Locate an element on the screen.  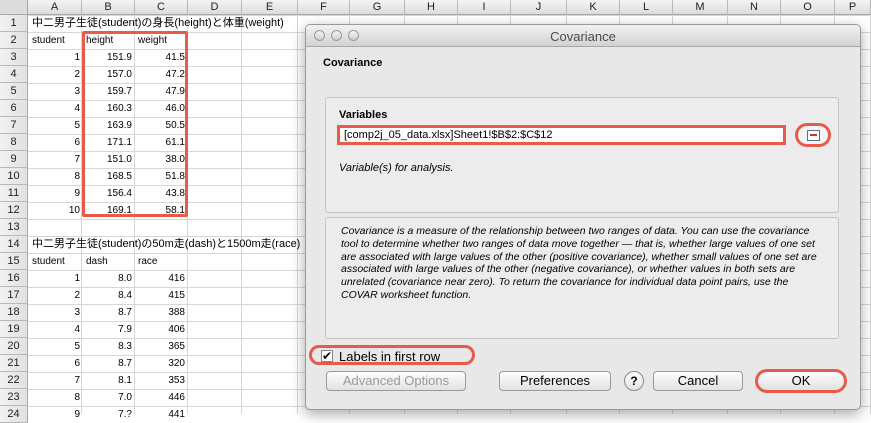
row-header: 1 is located at coordinates (14, 23).